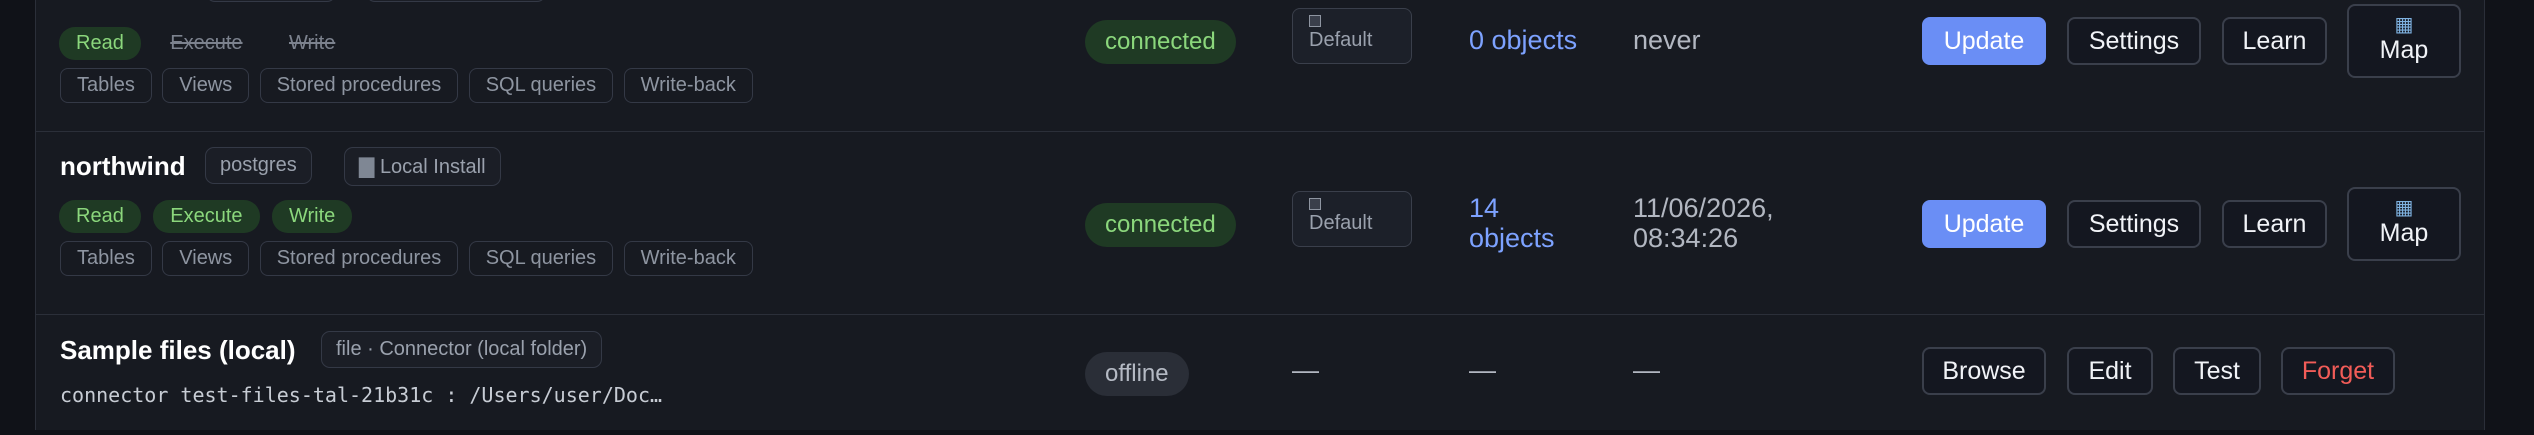  What do you see at coordinates (271, 1) in the screenshot?
I see `engine-tag-cut` at bounding box center [271, 1].